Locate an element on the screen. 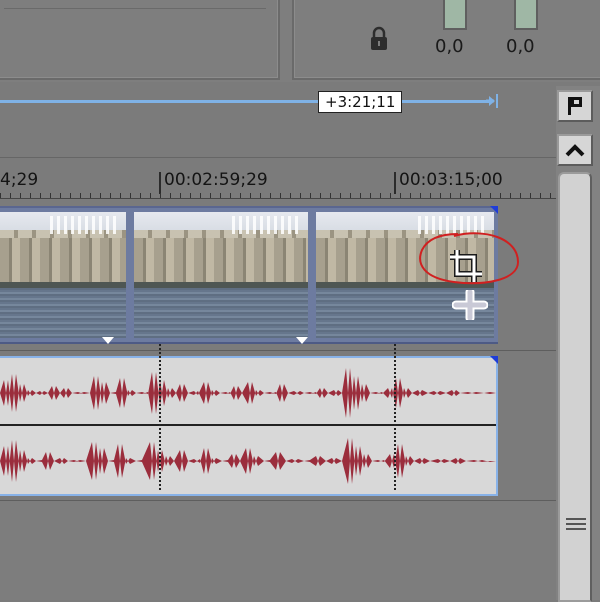  loop-region-bar is located at coordinates (246, 101).